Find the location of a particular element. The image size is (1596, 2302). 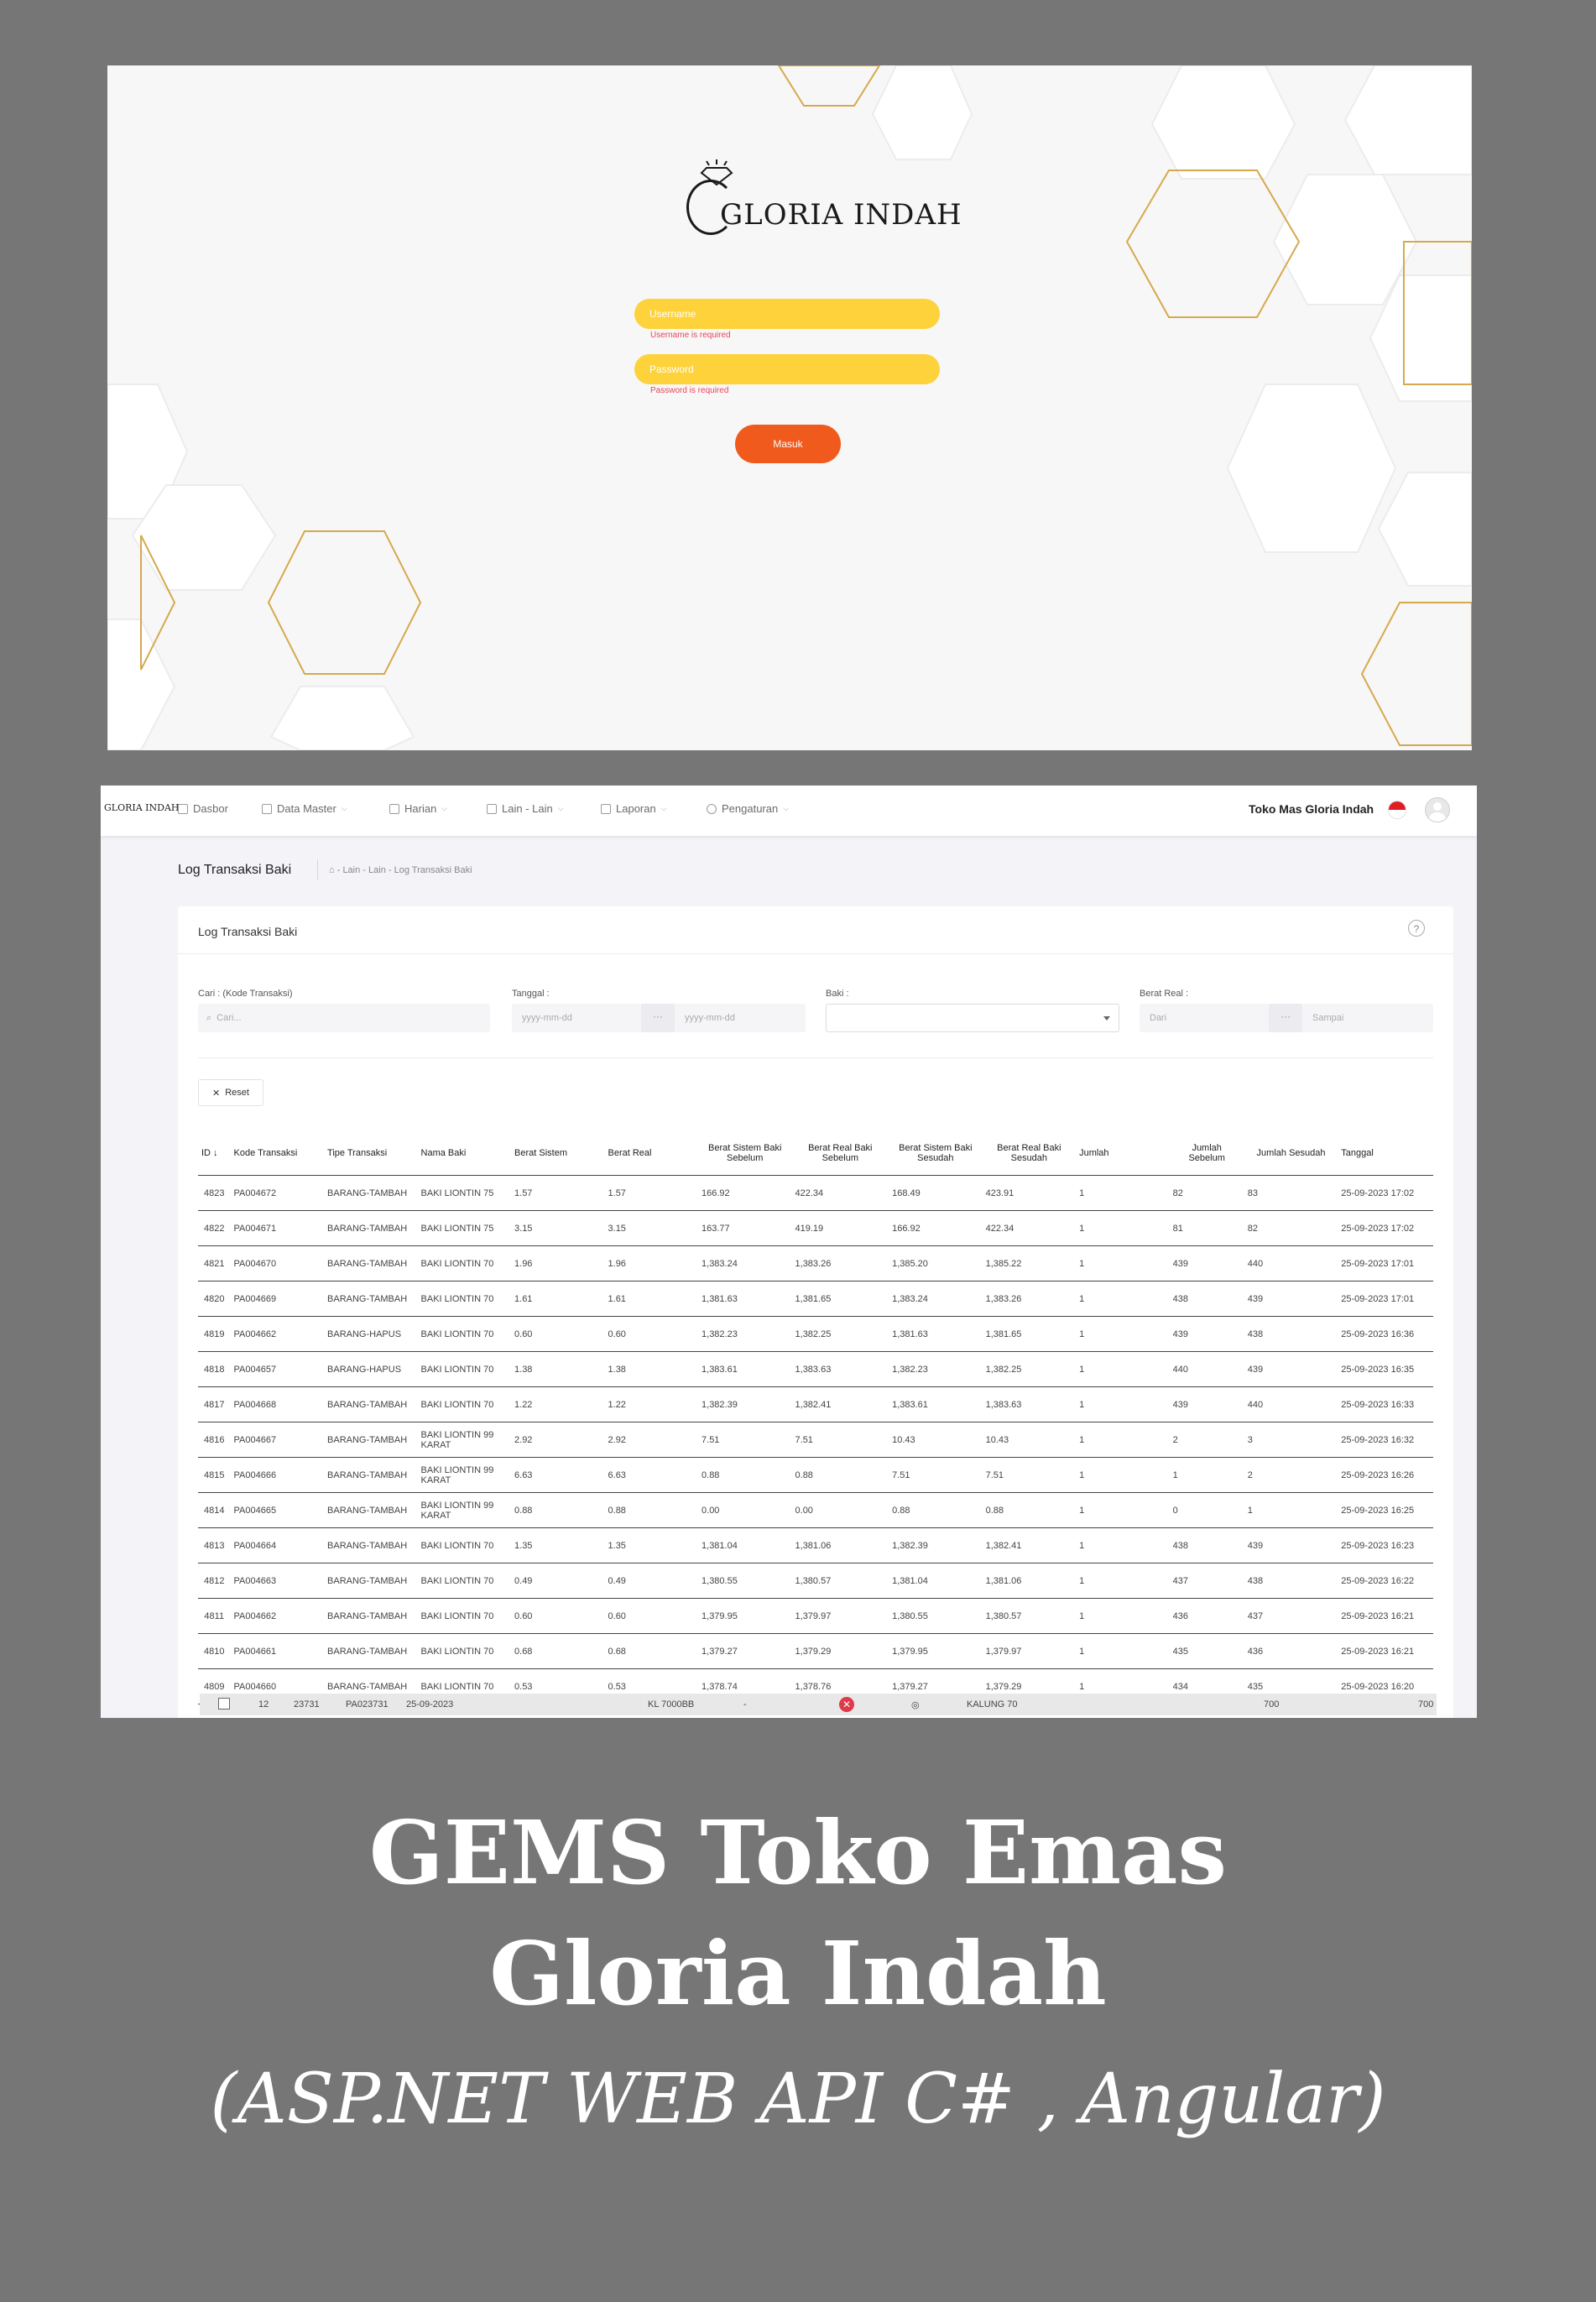

row-checkbox is located at coordinates (224, 1704).